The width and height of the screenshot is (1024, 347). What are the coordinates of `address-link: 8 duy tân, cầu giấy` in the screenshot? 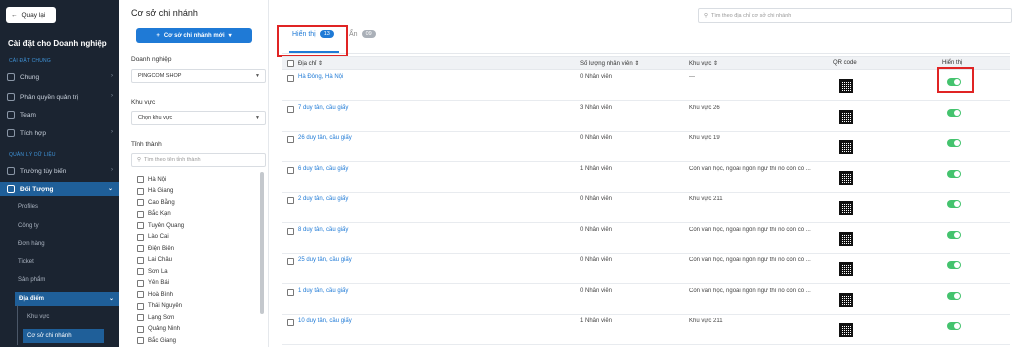 It's located at (323, 230).